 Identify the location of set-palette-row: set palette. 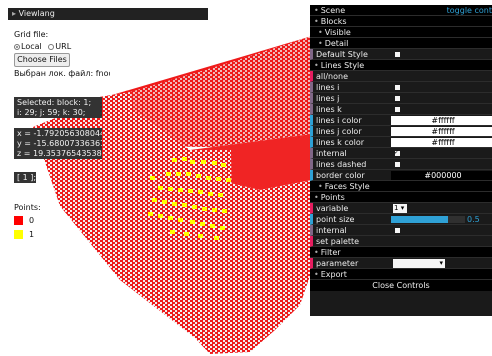
(401, 241).